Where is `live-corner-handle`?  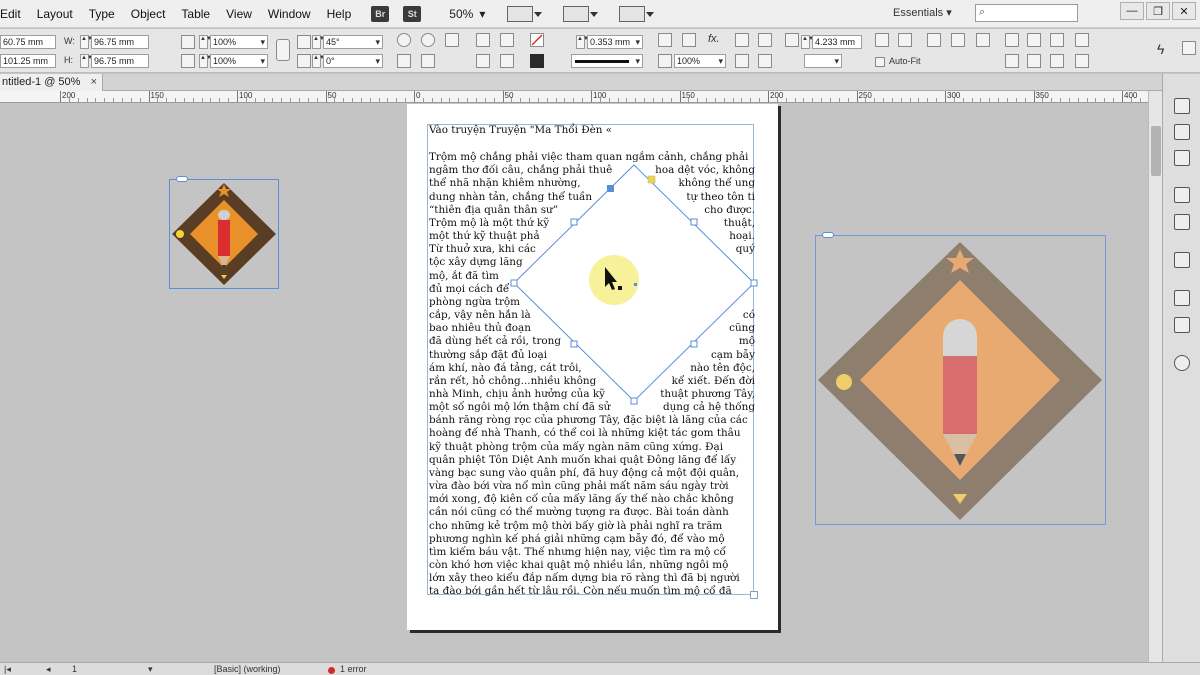 live-corner-handle is located at coordinates (651, 179).